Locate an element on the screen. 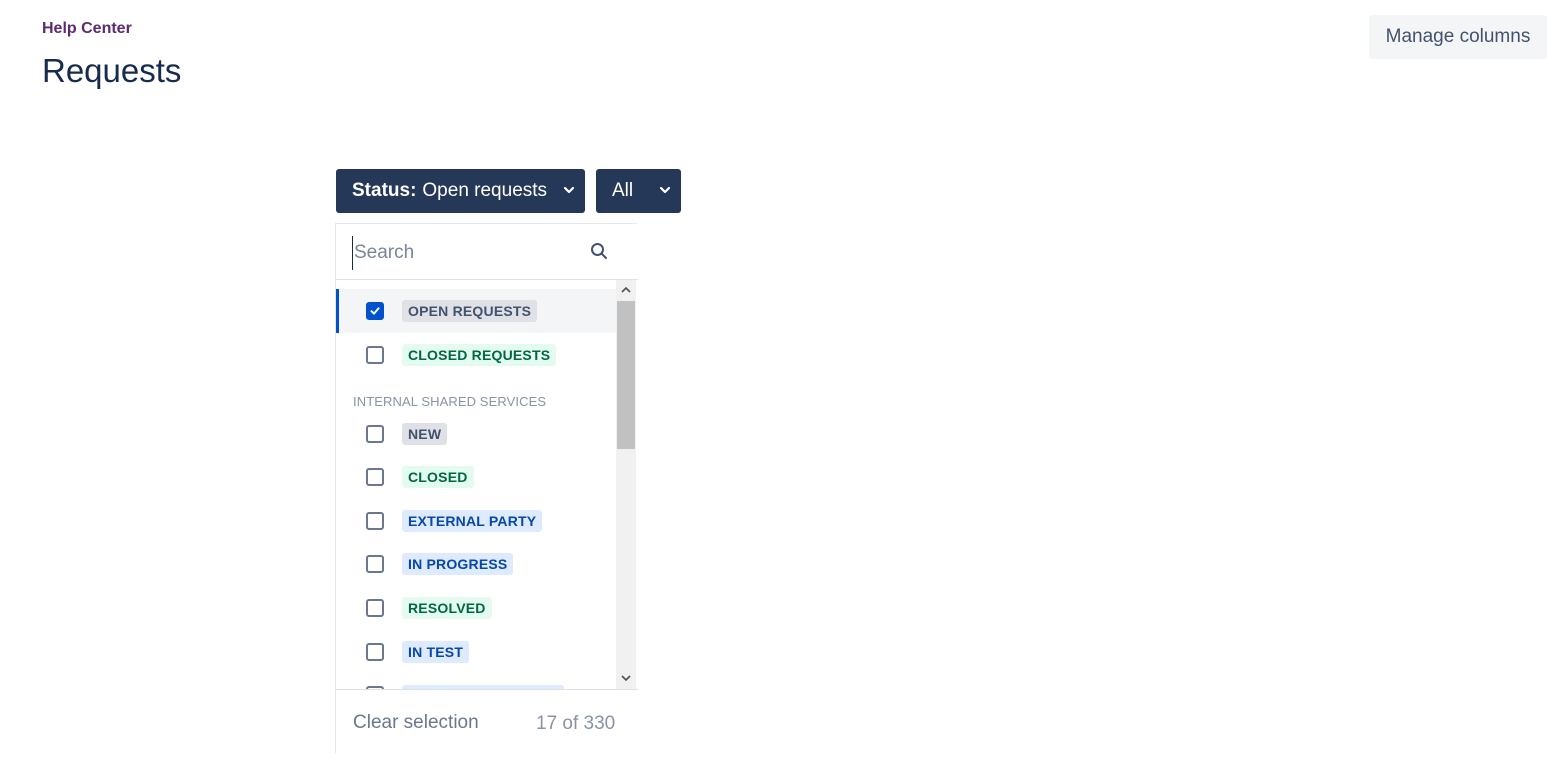 The image size is (1548, 760). option-open-requests: OPEN REQUESTS is located at coordinates (476, 311).